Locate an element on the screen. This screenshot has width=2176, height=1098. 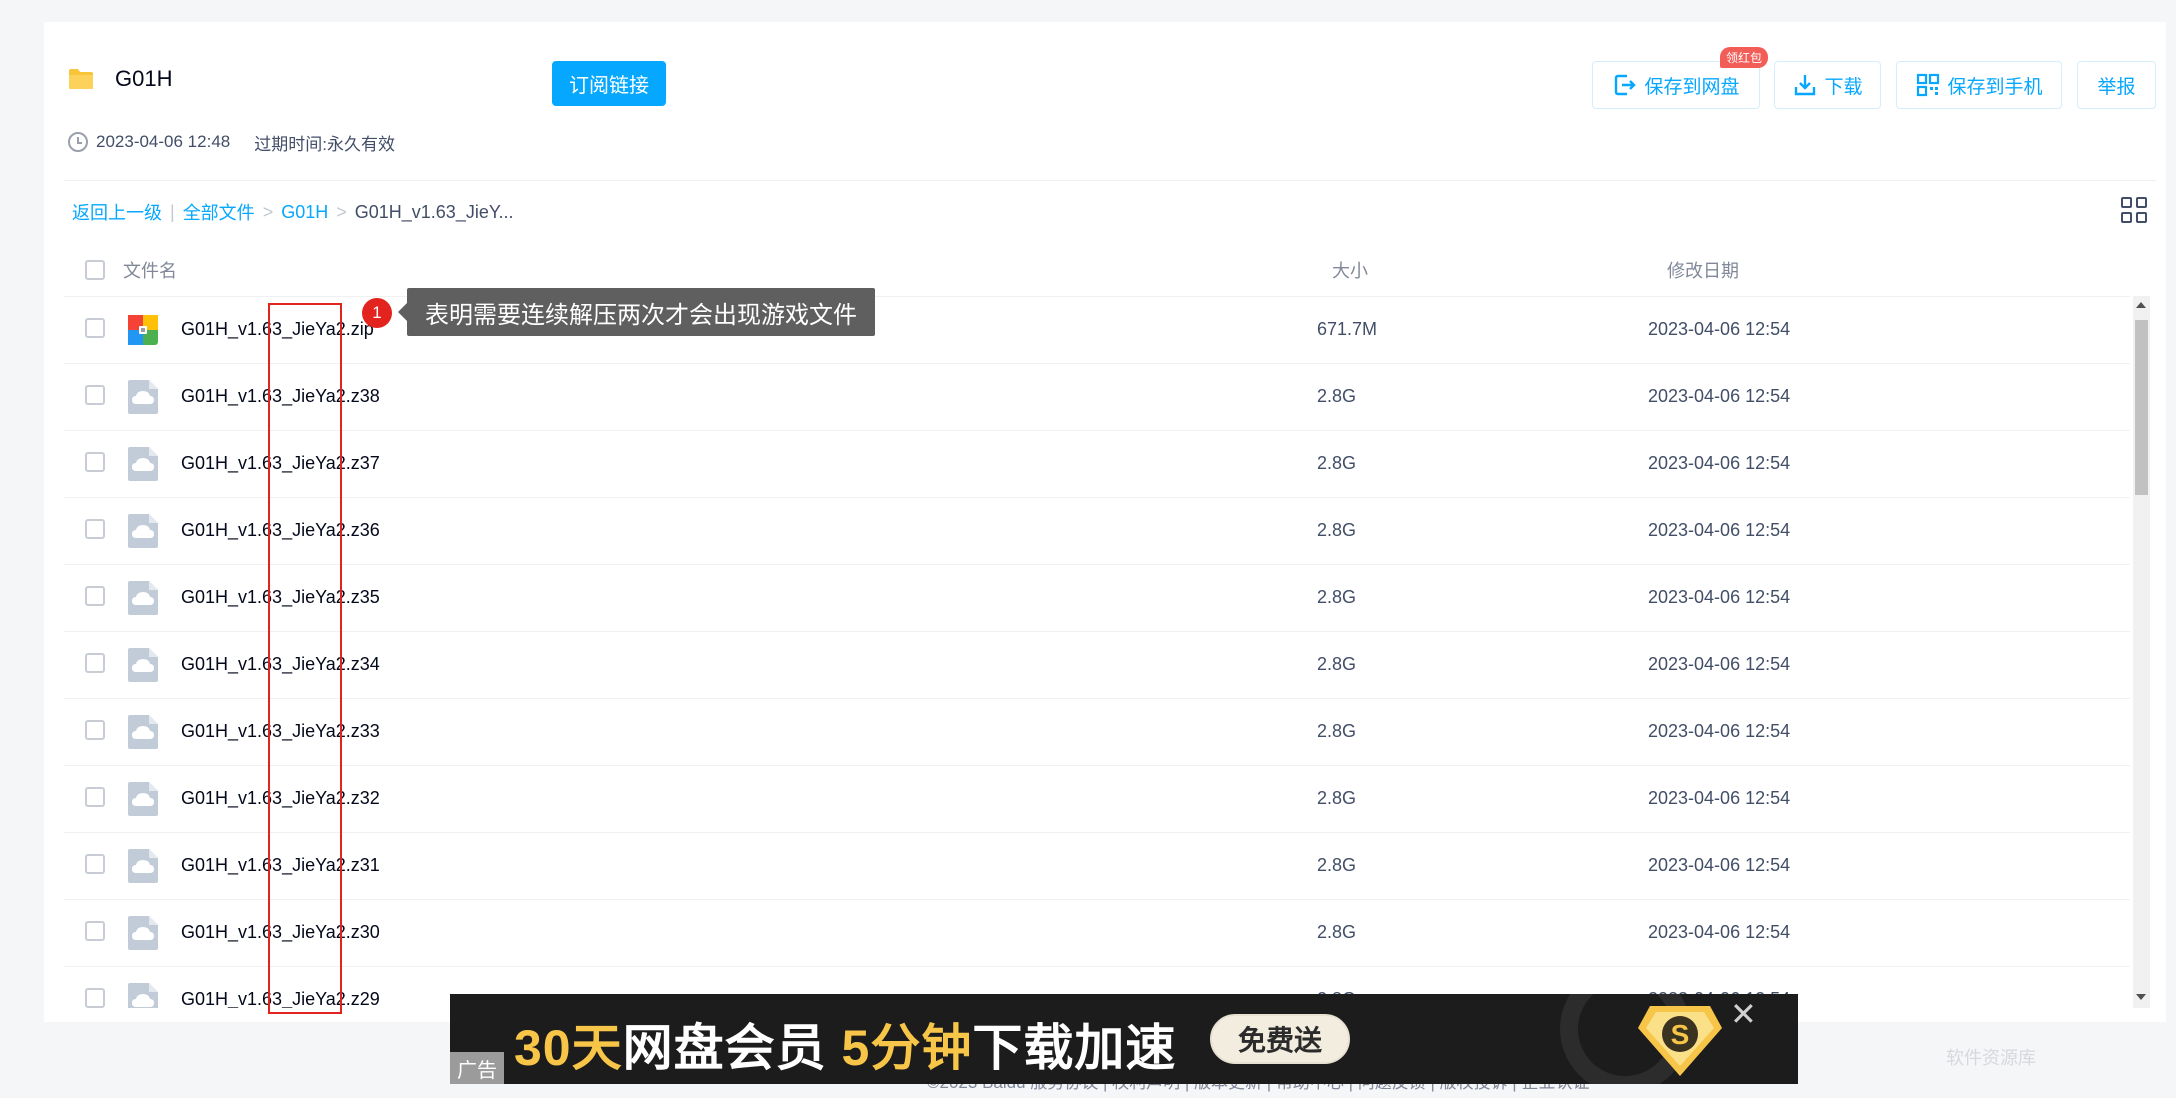
report-button: 举报 is located at coordinates (2116, 85).